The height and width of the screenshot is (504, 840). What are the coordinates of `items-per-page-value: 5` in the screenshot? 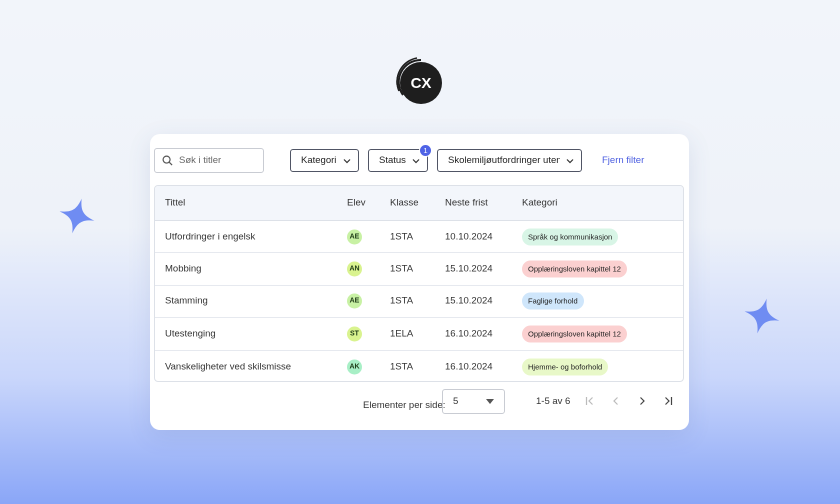 It's located at (456, 401).